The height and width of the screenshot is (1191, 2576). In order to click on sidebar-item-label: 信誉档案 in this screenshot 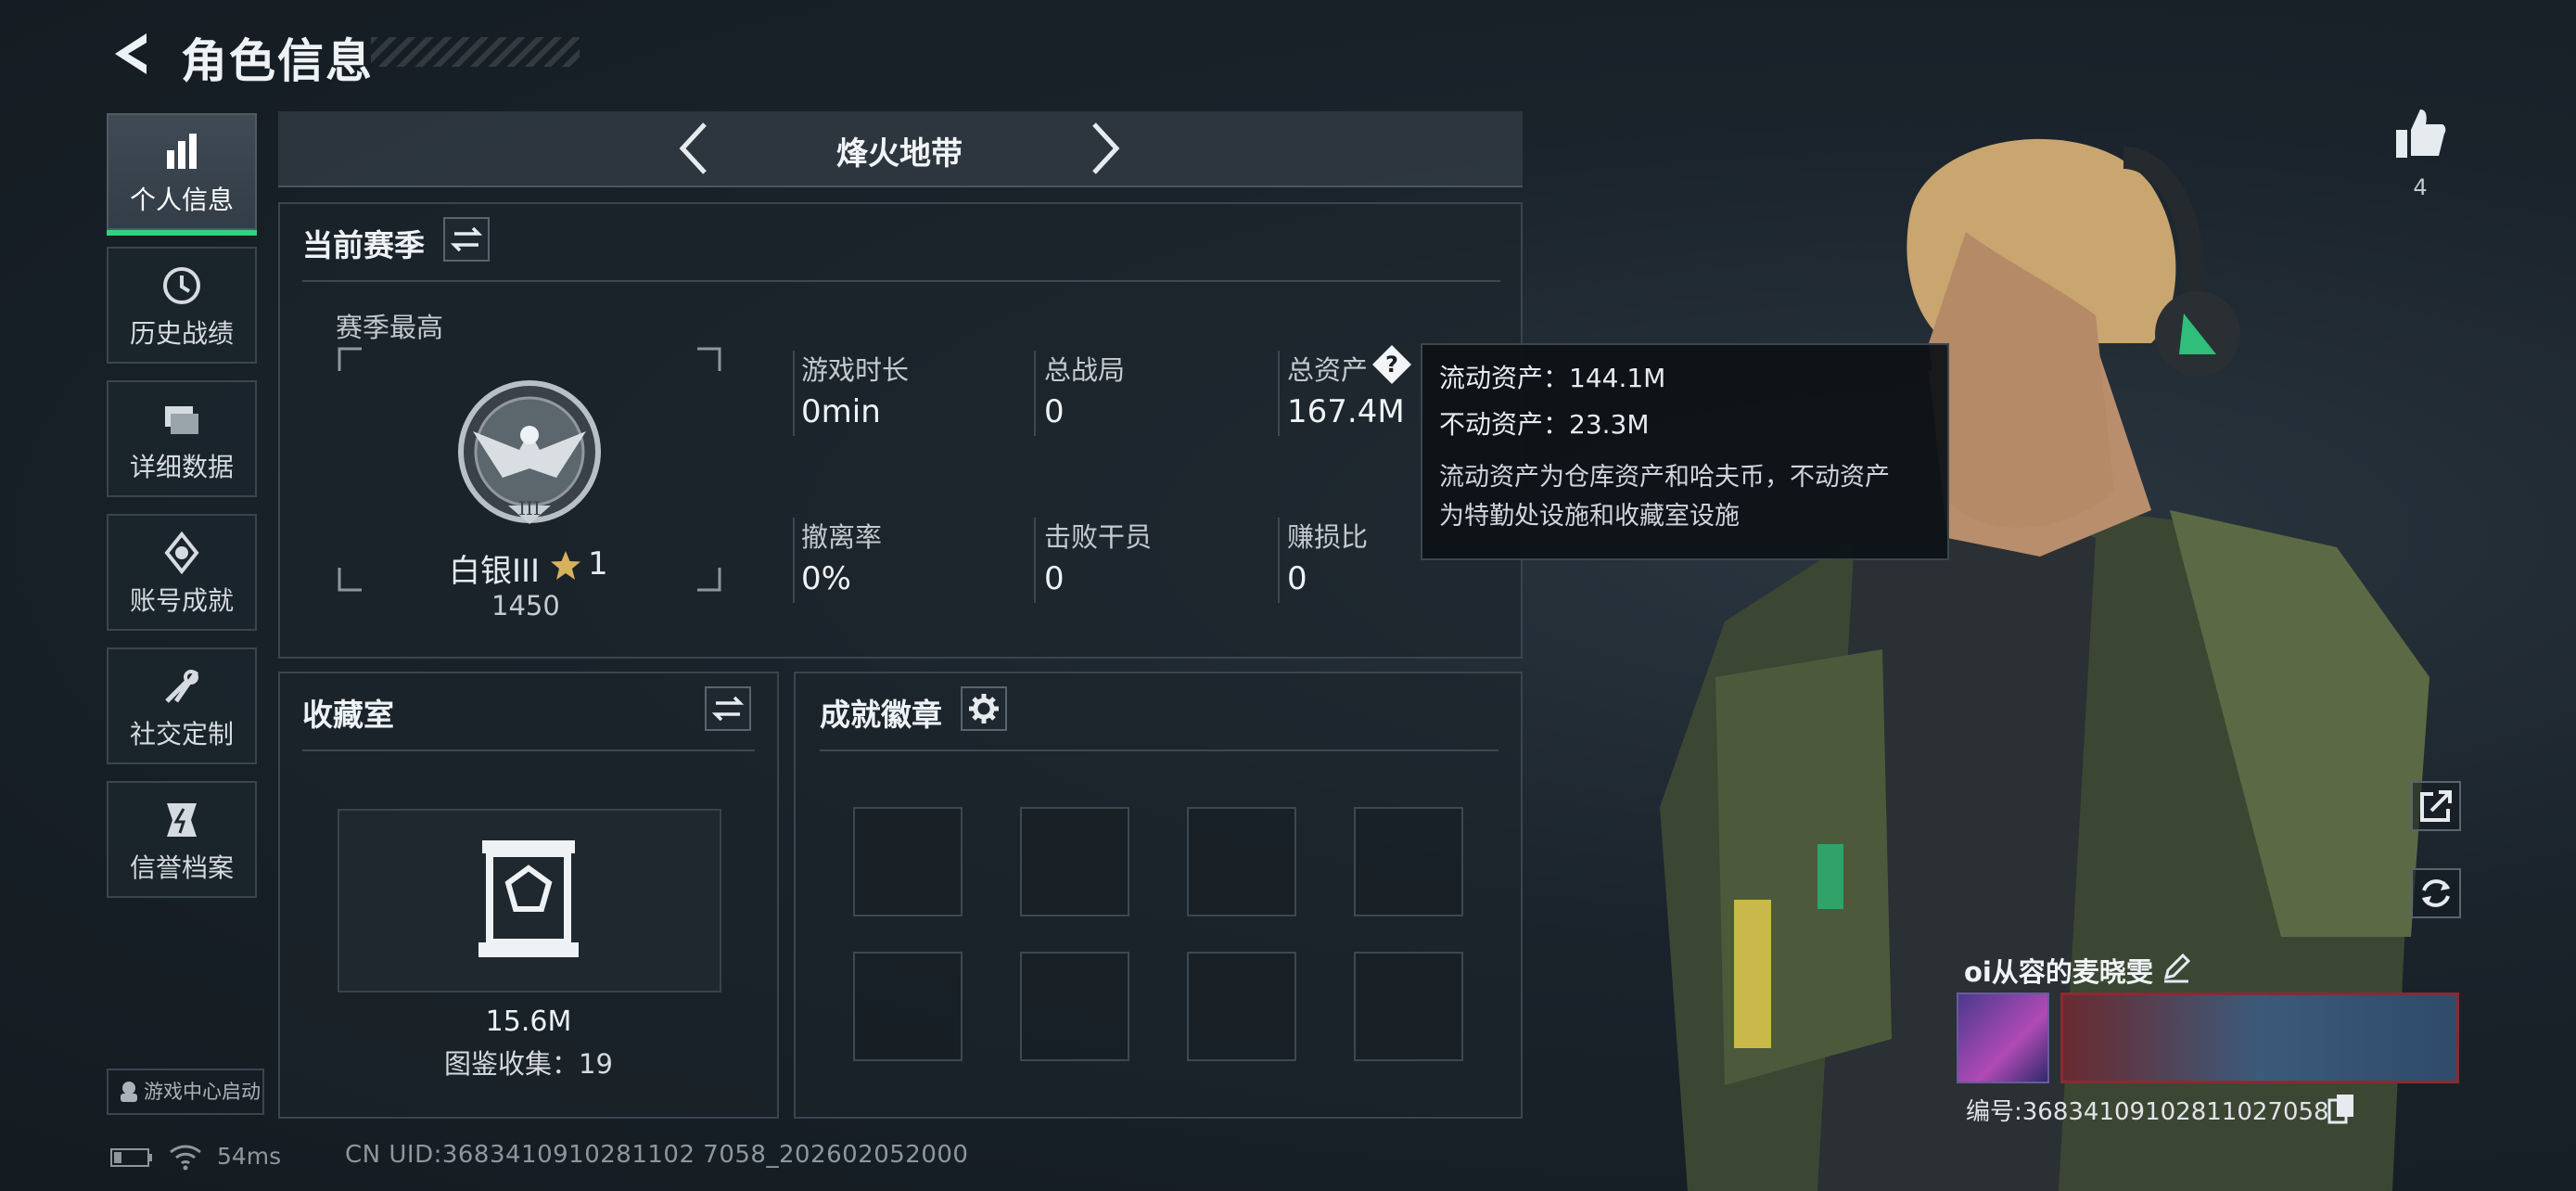, I will do `click(181, 868)`.